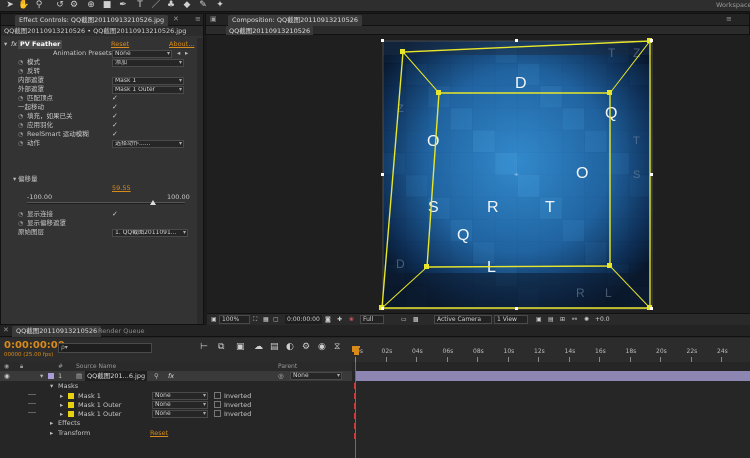 The image size is (750, 458). I want to click on shy-switch-icon: ⚲, so click(156, 376).